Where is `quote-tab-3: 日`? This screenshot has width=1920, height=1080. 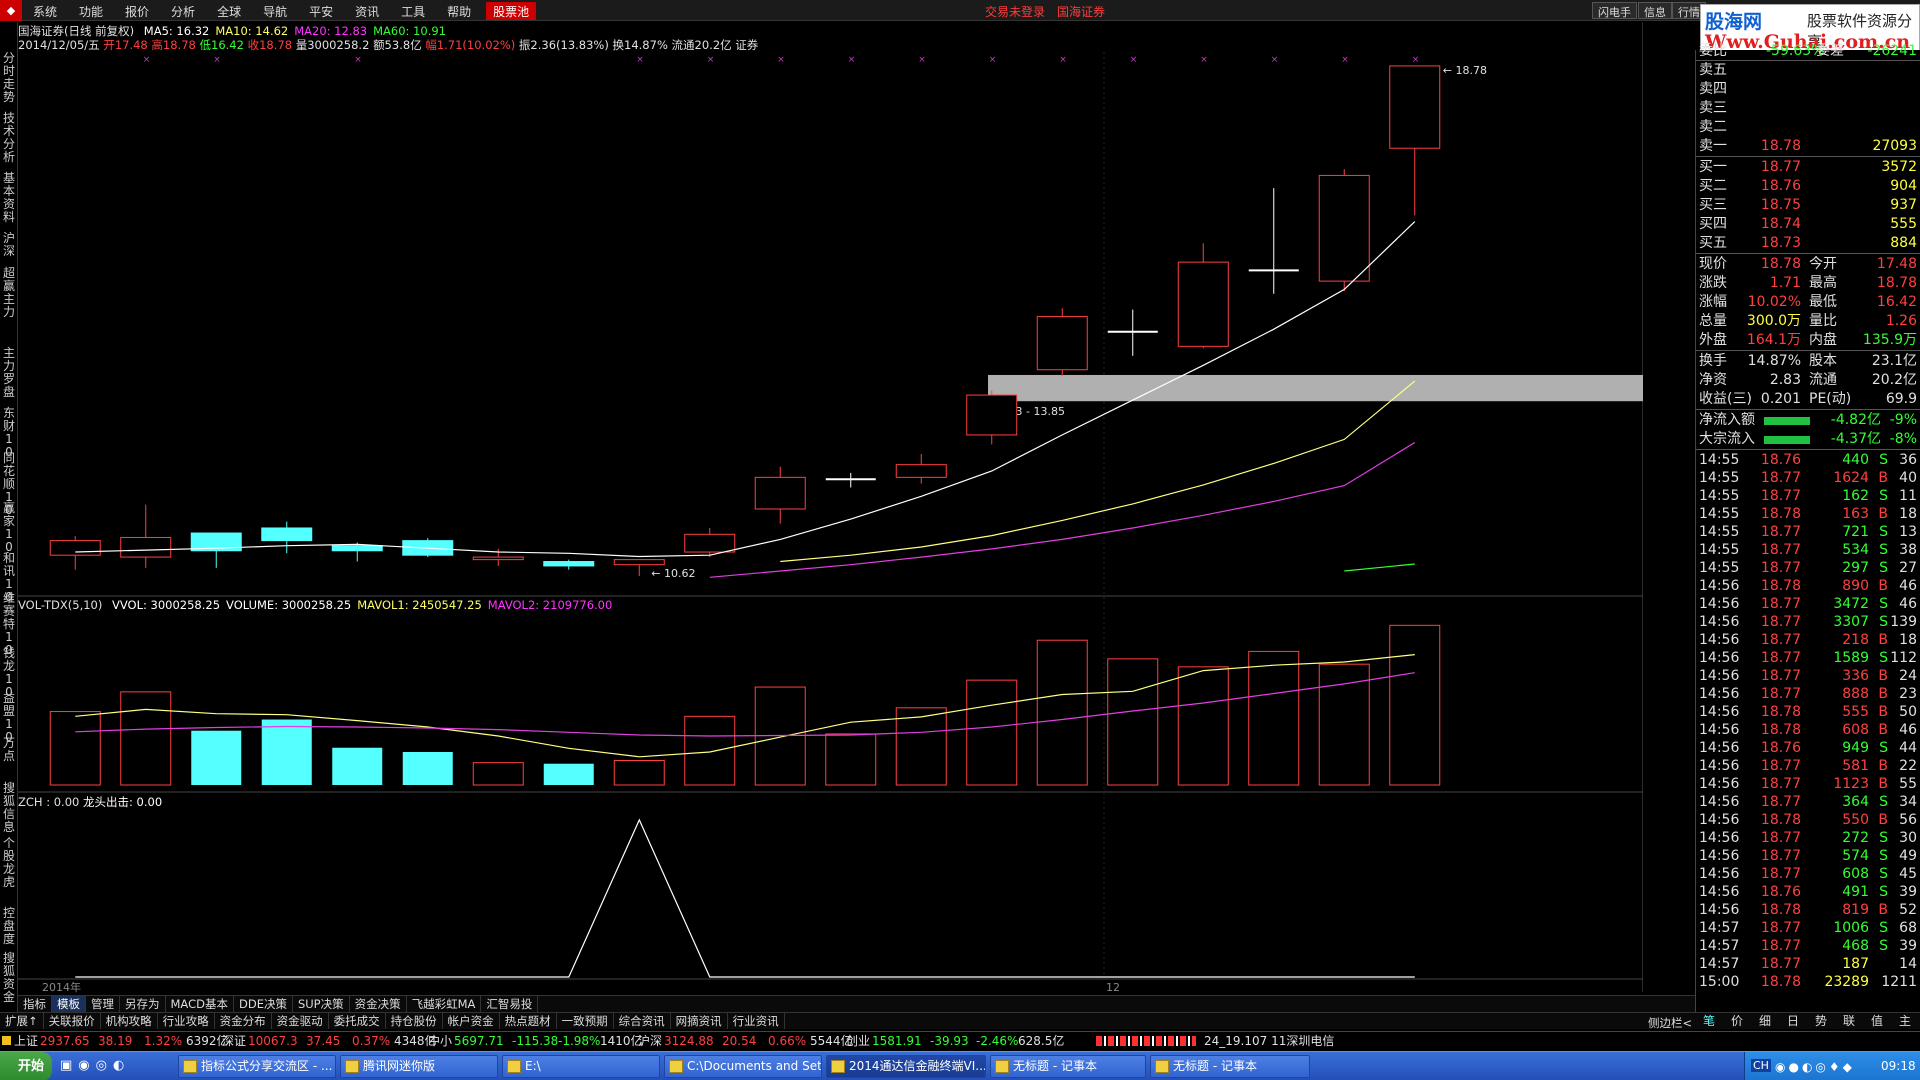 quote-tab-3: 日 is located at coordinates (1793, 1021).